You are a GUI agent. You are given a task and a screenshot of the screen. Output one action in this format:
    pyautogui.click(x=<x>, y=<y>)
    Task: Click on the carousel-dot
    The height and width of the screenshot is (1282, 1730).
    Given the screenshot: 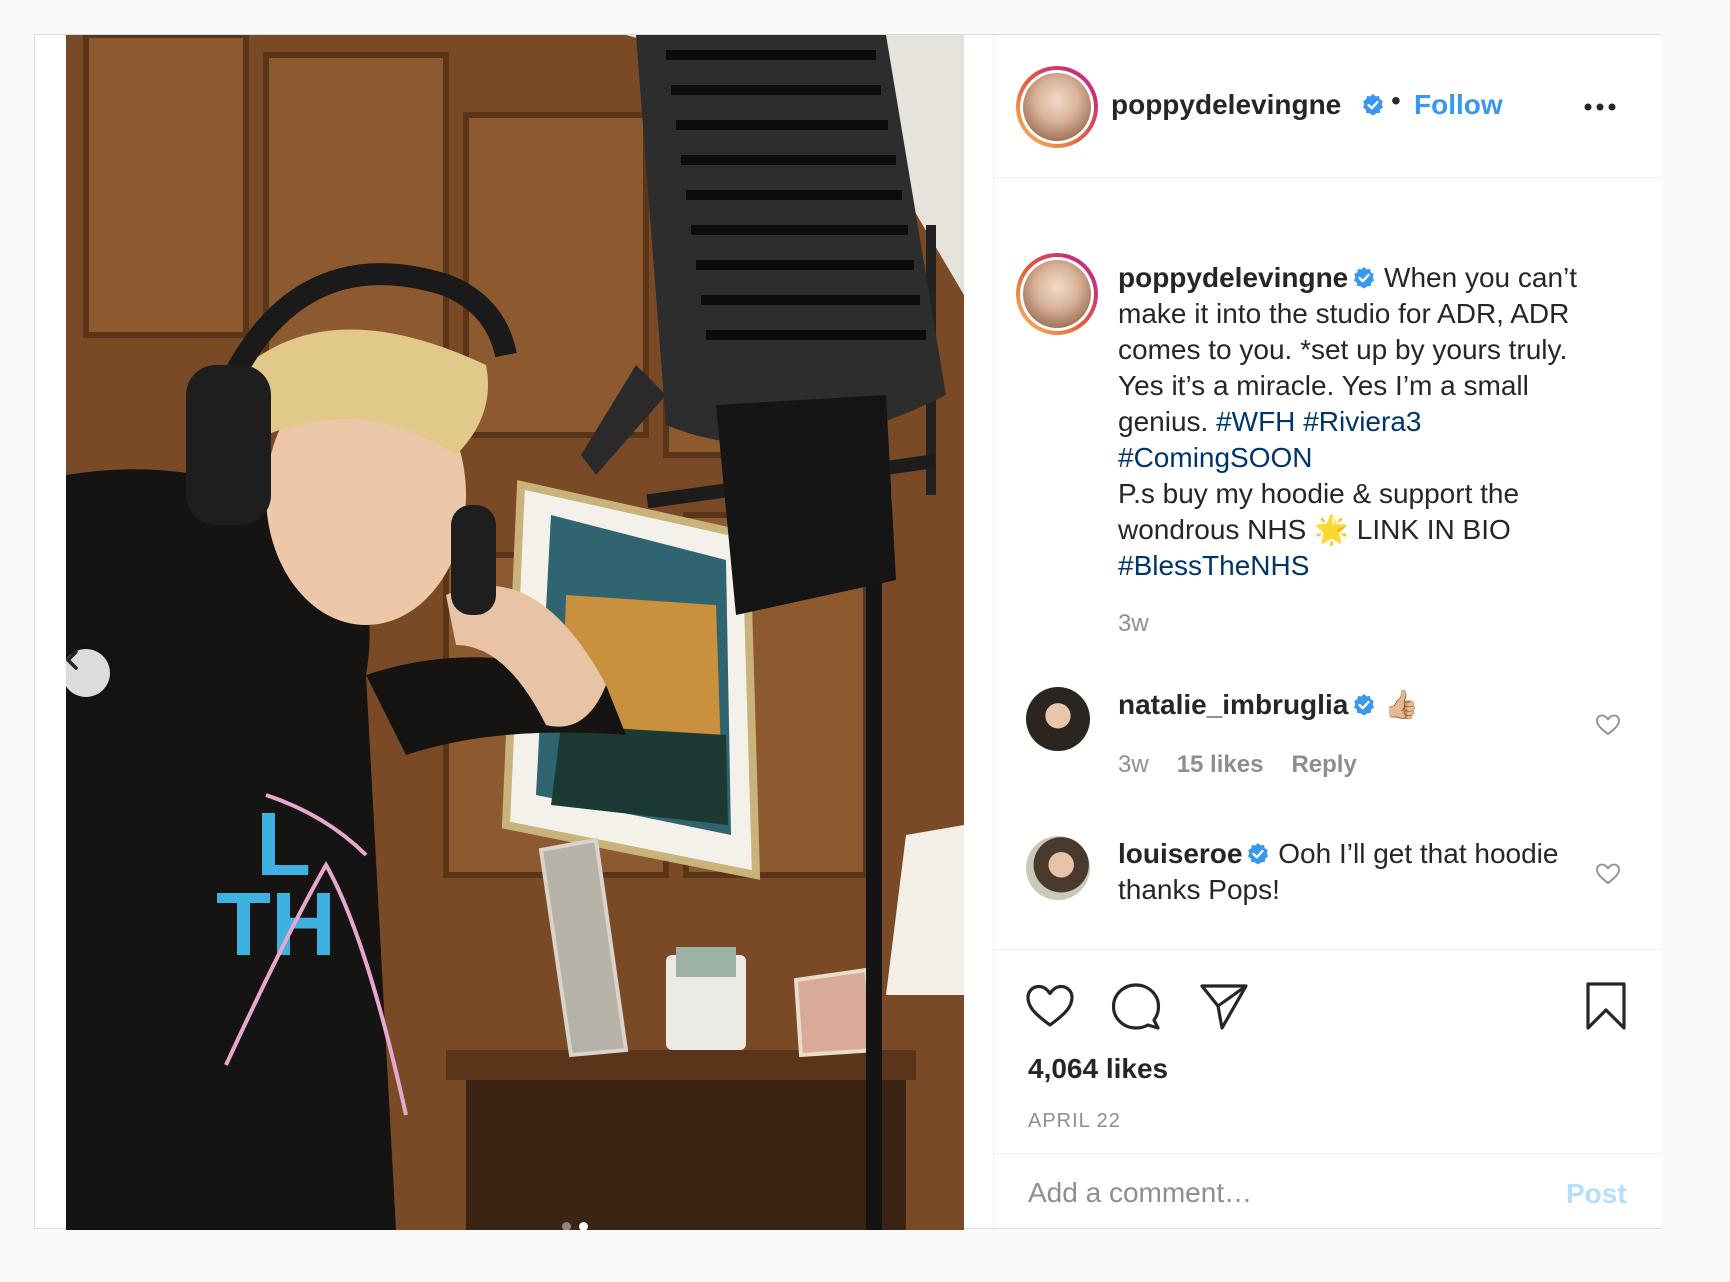 What is the action you would take?
    pyautogui.click(x=566, y=1226)
    